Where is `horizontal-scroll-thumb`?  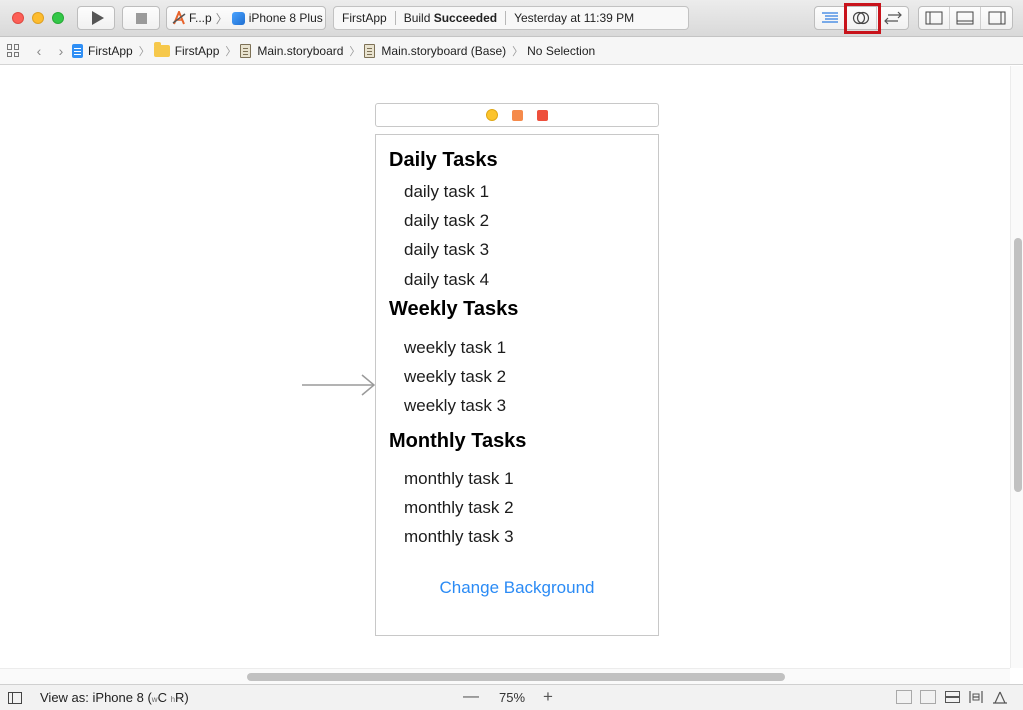 horizontal-scroll-thumb is located at coordinates (516, 677).